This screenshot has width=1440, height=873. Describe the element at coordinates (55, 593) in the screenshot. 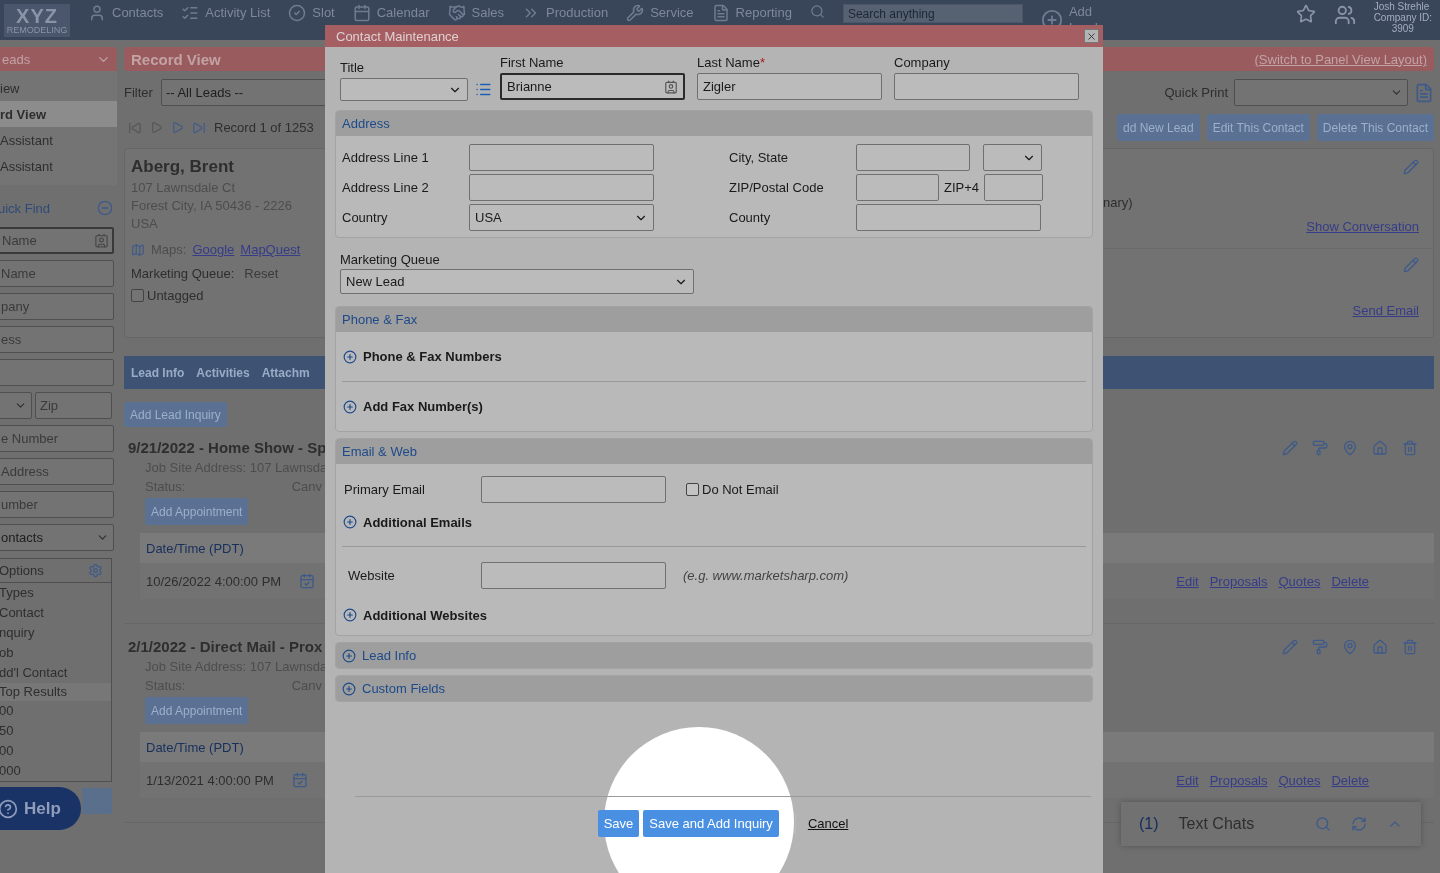

I see `options-item: Types` at that location.